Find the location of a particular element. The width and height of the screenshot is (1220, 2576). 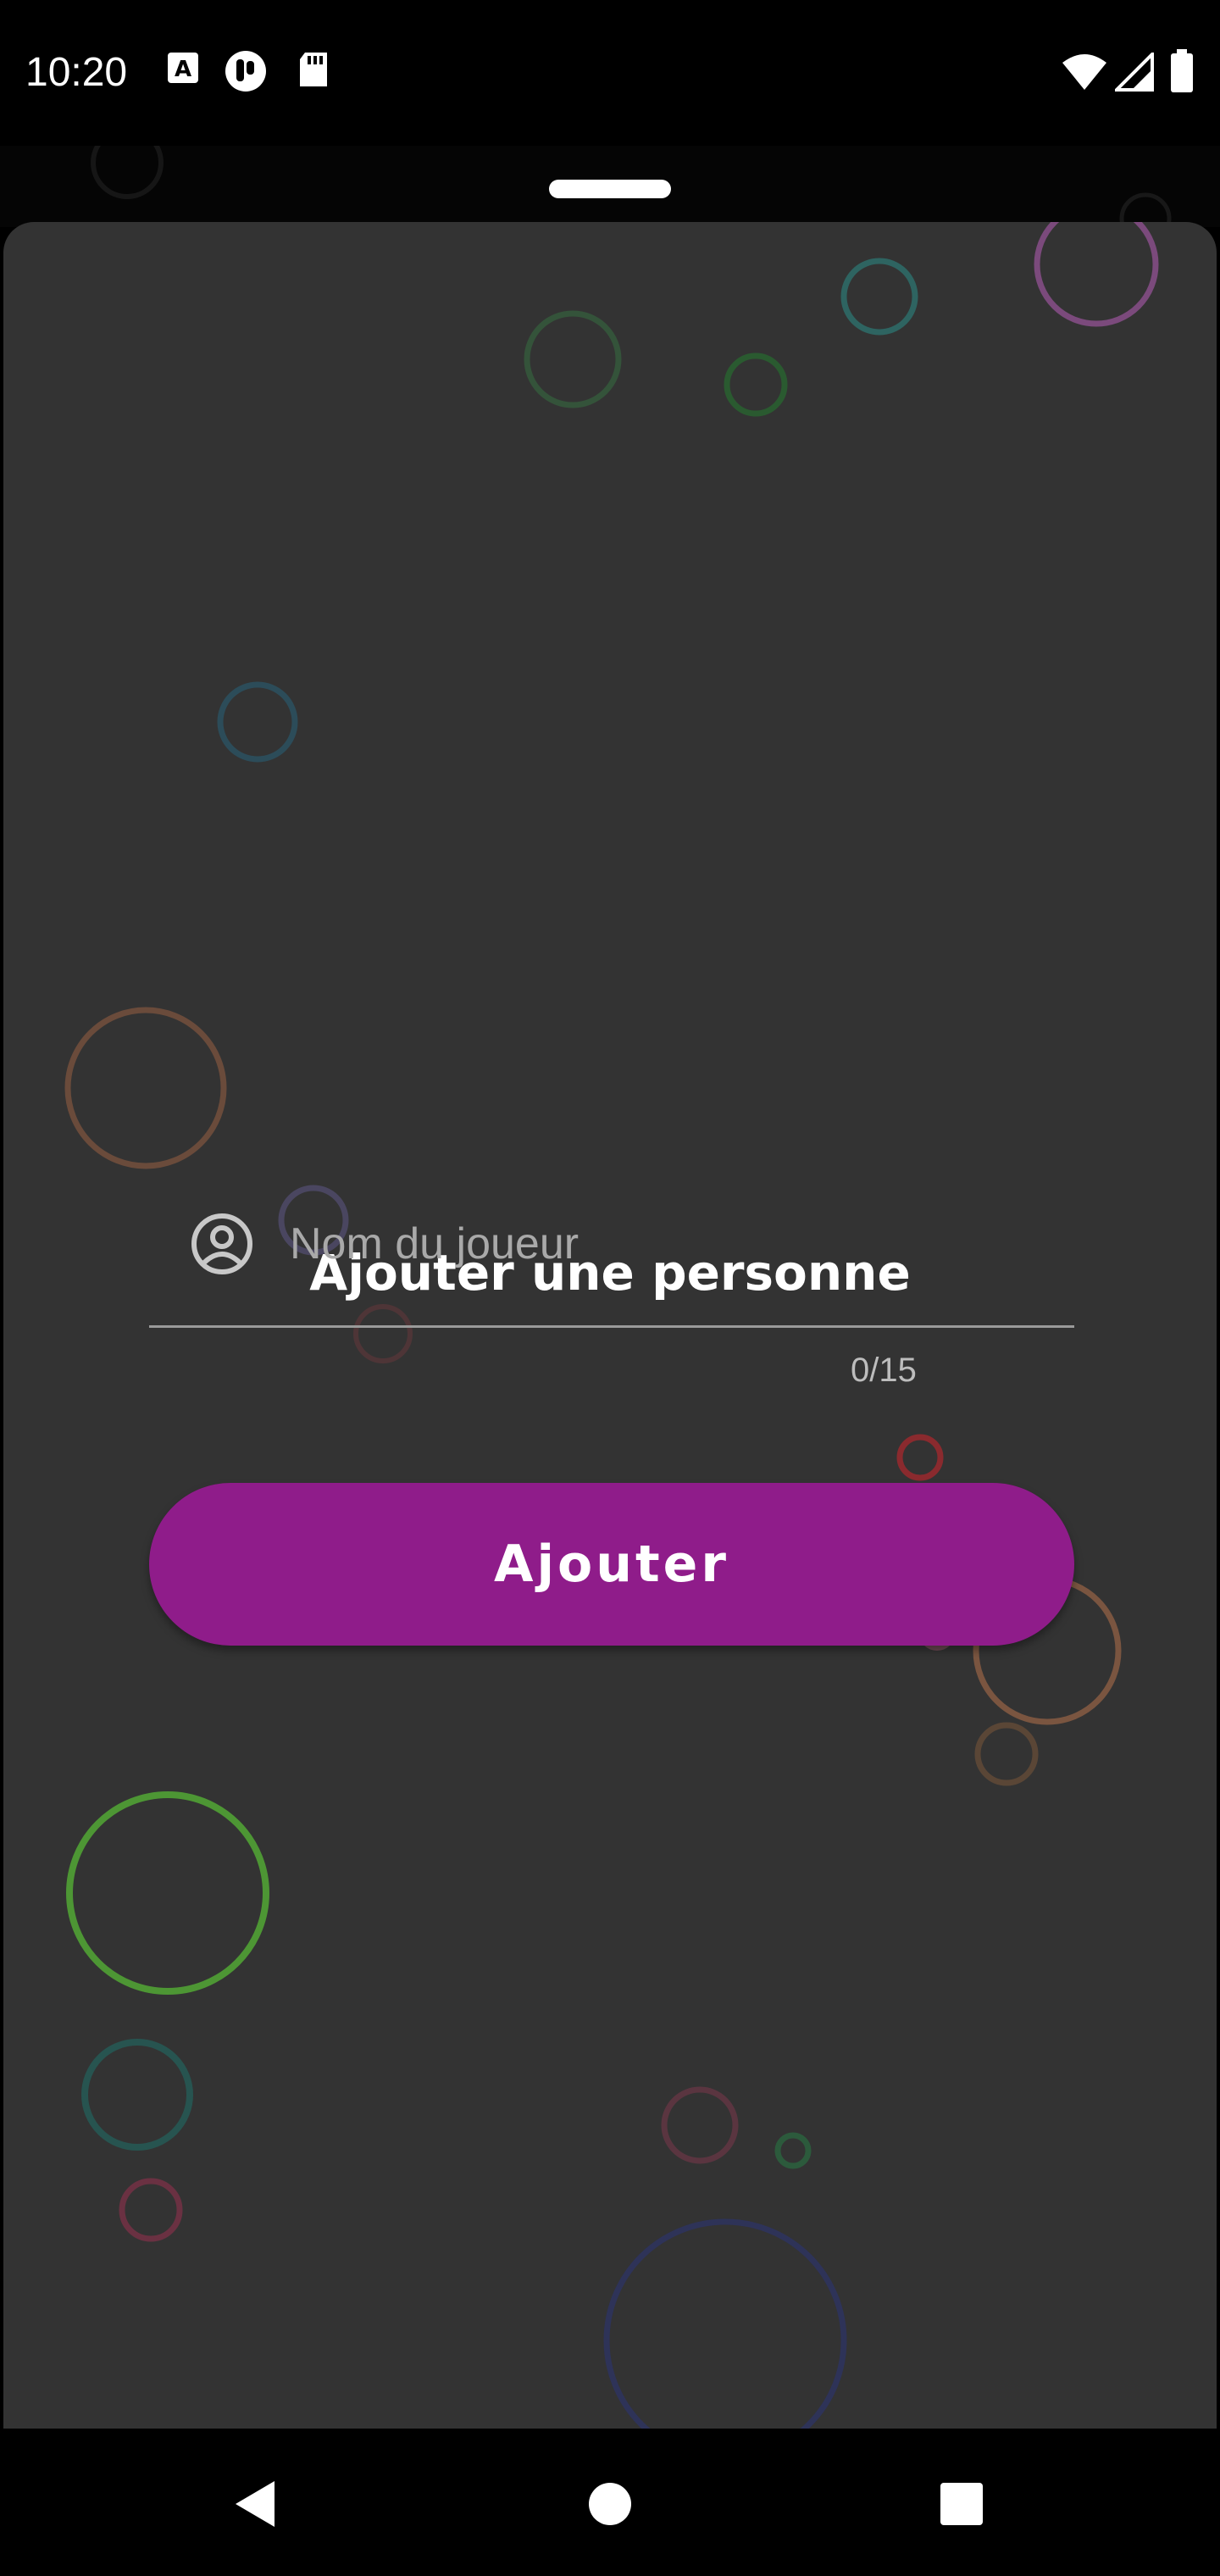

wifi-icon is located at coordinates (1084, 72).